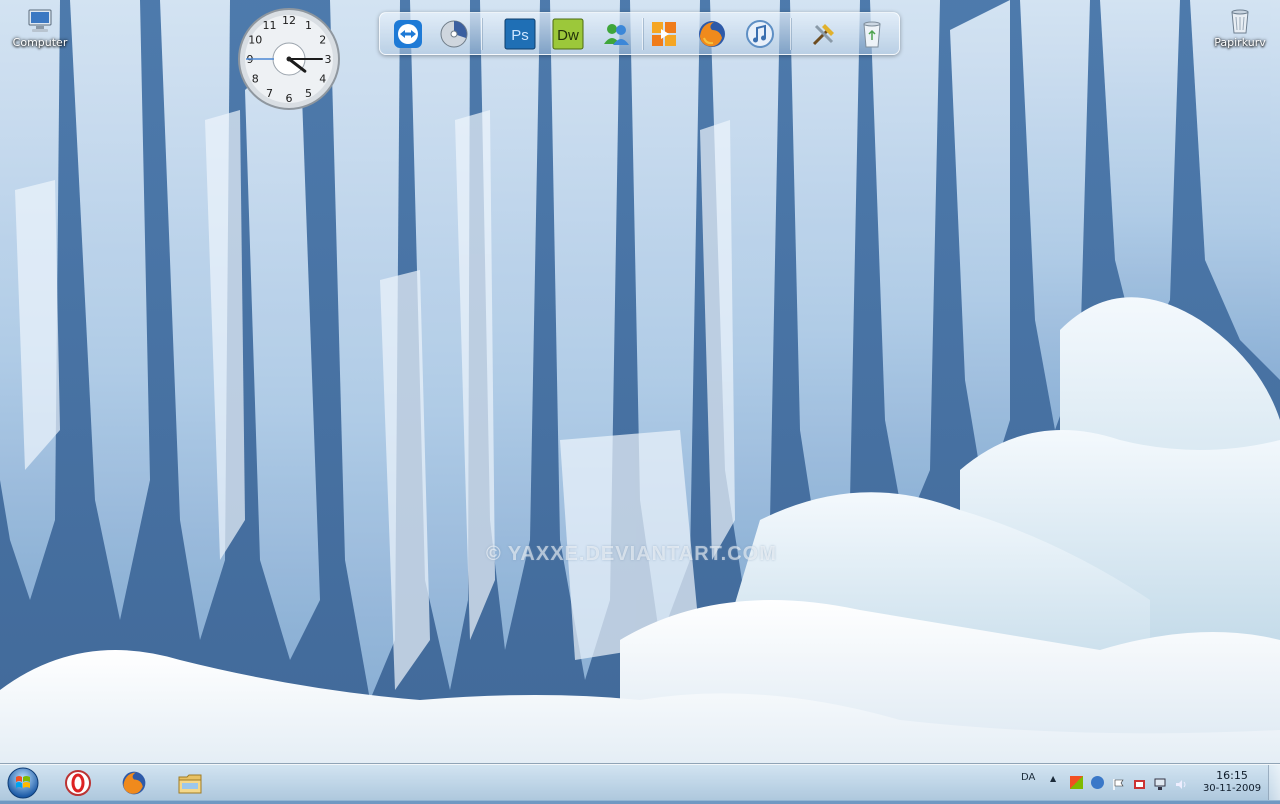 The width and height of the screenshot is (1280, 804). I want to click on volume-icon, so click(1181, 782).